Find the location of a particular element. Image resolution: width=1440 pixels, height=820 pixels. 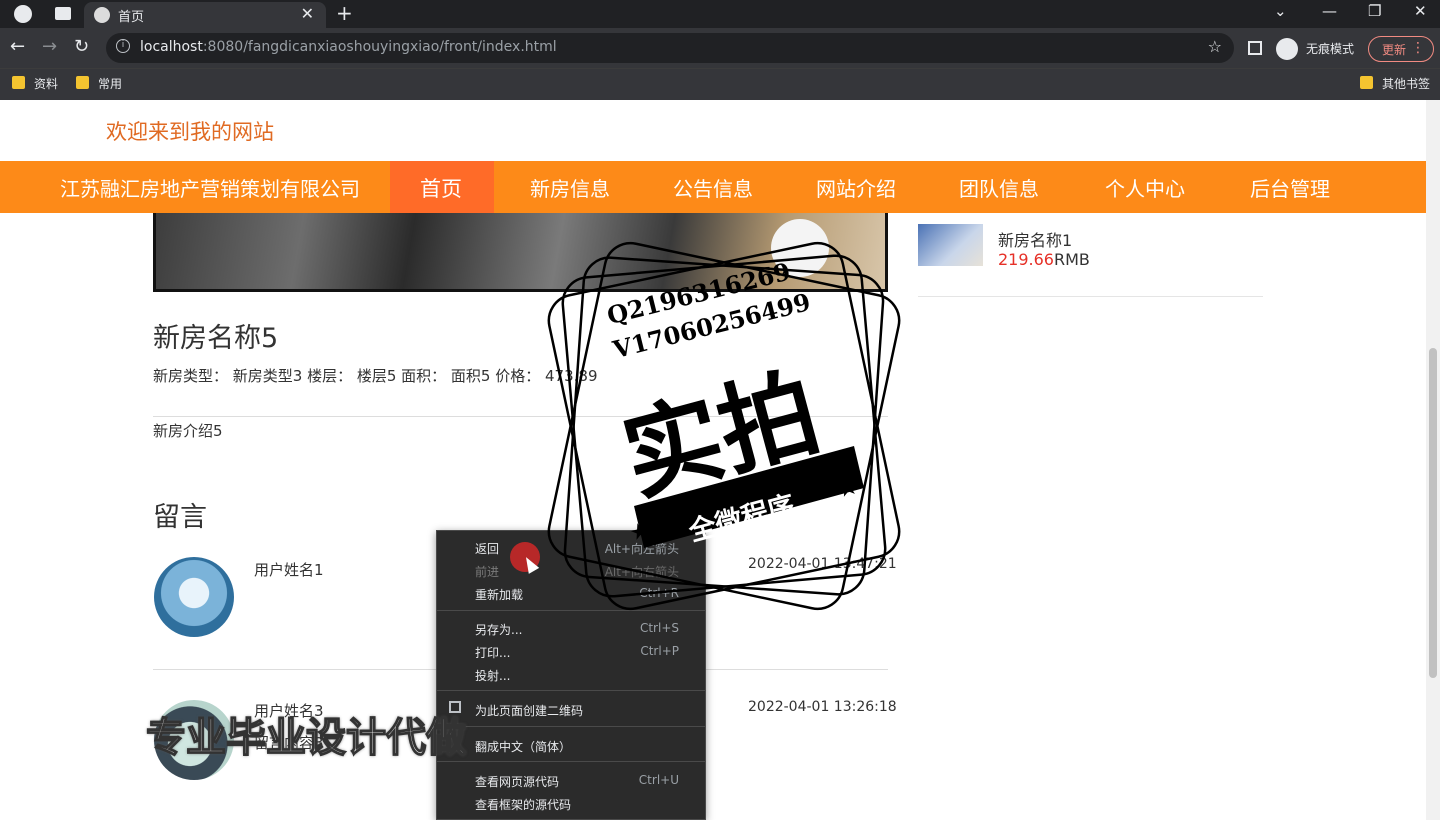

incognito-icon is located at coordinates (1287, 49).